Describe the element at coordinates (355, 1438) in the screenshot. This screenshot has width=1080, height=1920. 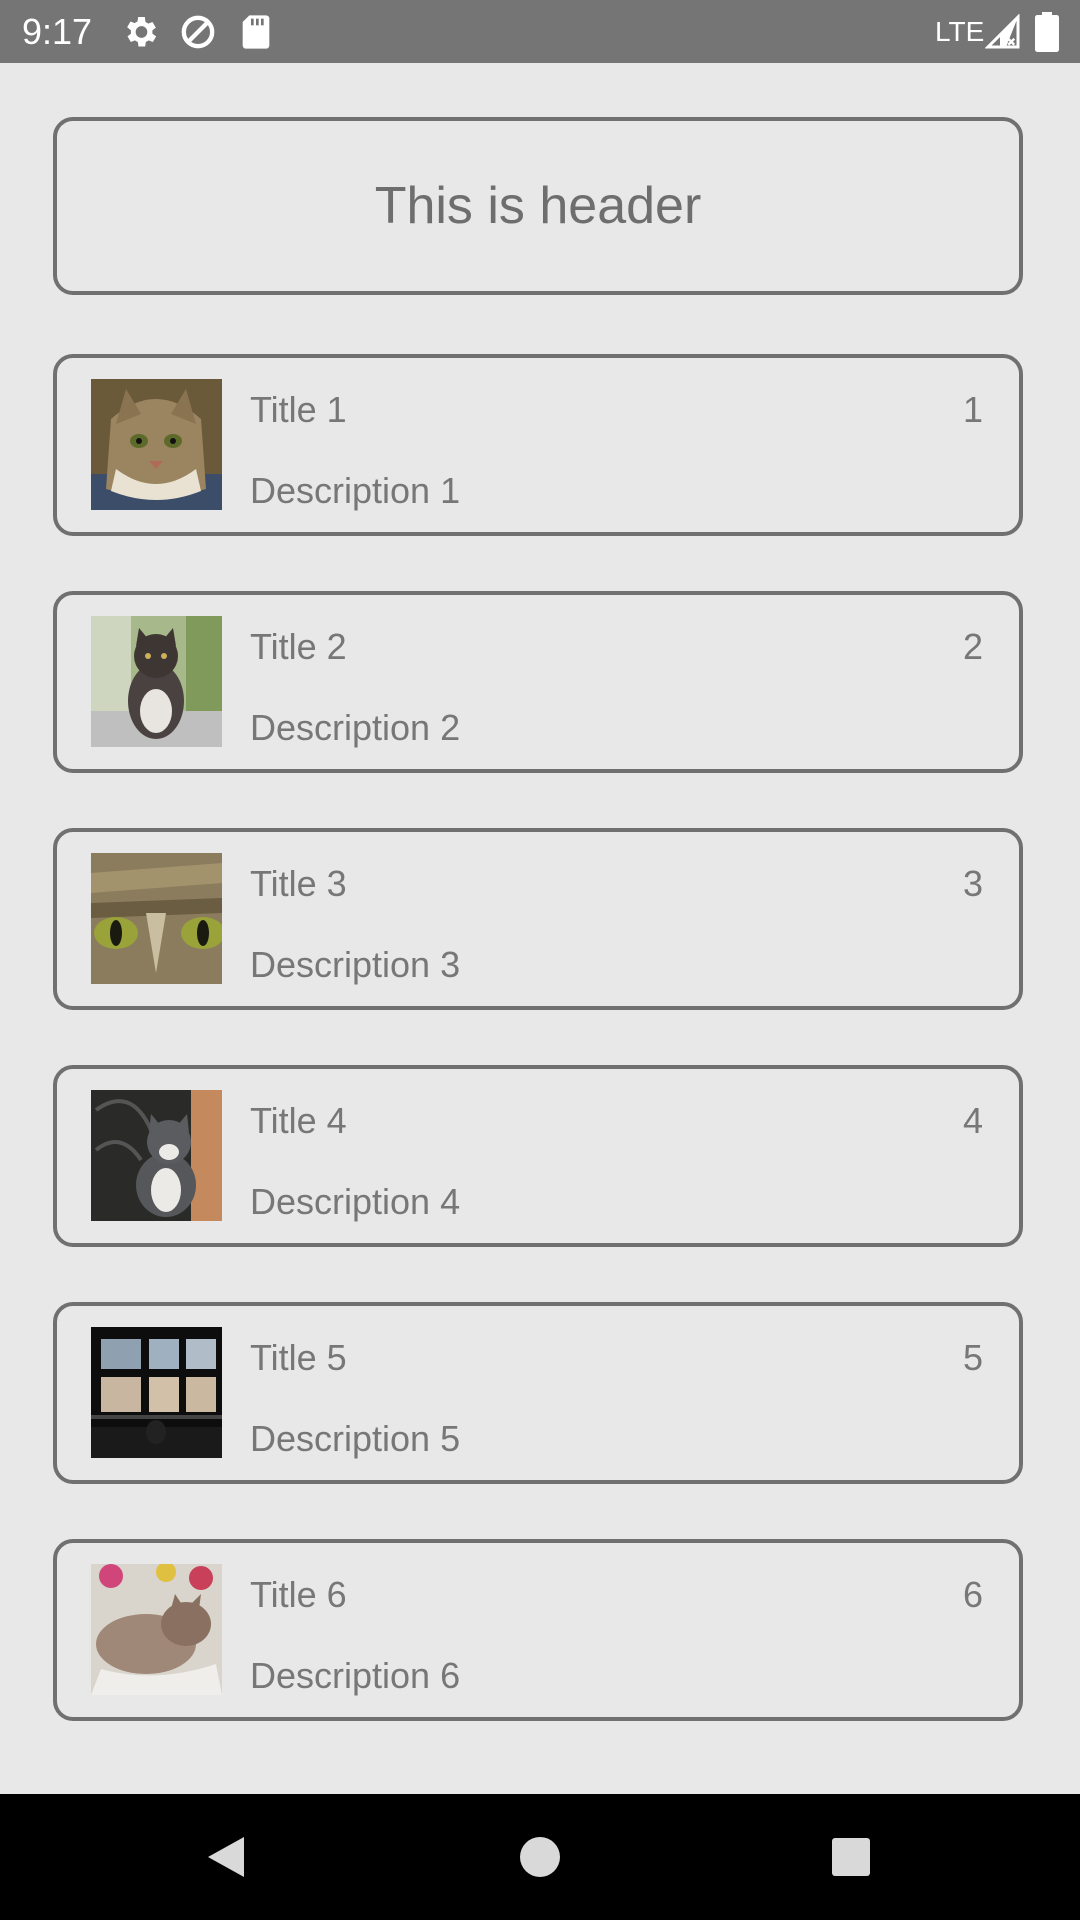
I see `item-description: Description 5` at that location.